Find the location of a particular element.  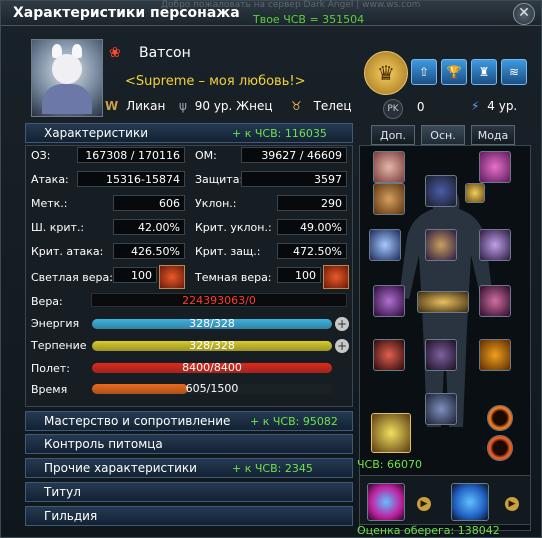

defense-value: 3597 is located at coordinates (294, 179).